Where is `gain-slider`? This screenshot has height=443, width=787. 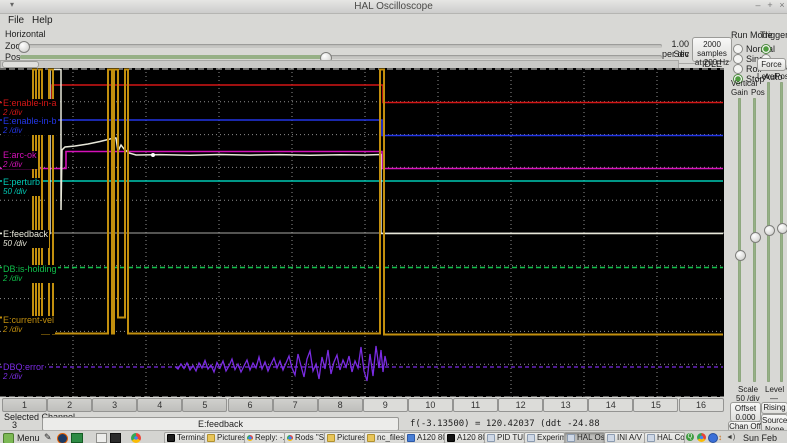 gain-slider is located at coordinates (739, 240).